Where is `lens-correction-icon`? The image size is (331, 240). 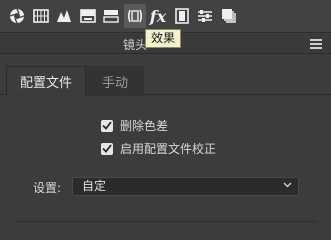 lens-correction-icon is located at coordinates (134, 16).